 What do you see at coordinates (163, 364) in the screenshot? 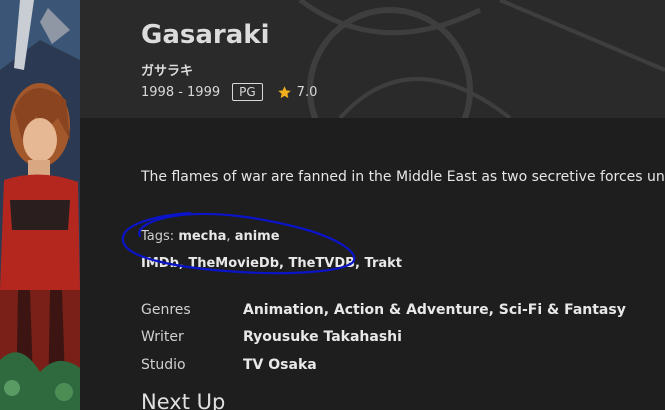
I see `studio-label: Studio` at bounding box center [163, 364].